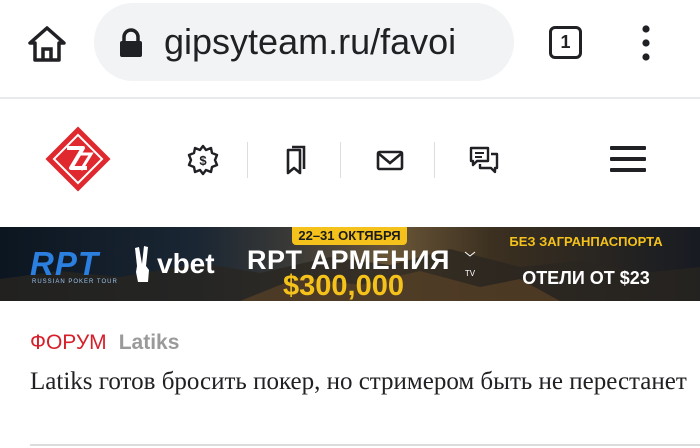 The image size is (700, 448). What do you see at coordinates (343, 285) in the screenshot?
I see `prize-pool: $300,000` at bounding box center [343, 285].